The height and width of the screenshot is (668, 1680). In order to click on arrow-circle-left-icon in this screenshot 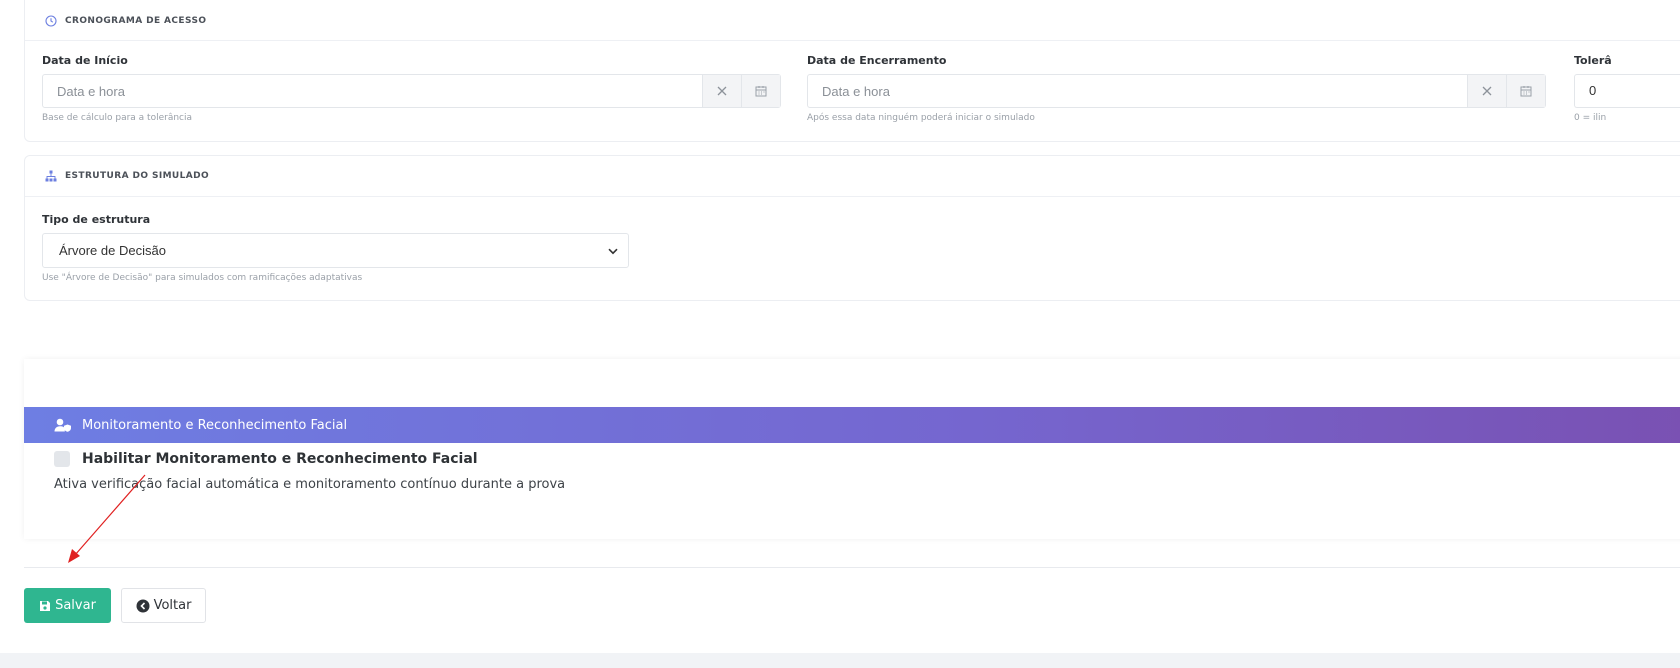, I will do `click(143, 606)`.